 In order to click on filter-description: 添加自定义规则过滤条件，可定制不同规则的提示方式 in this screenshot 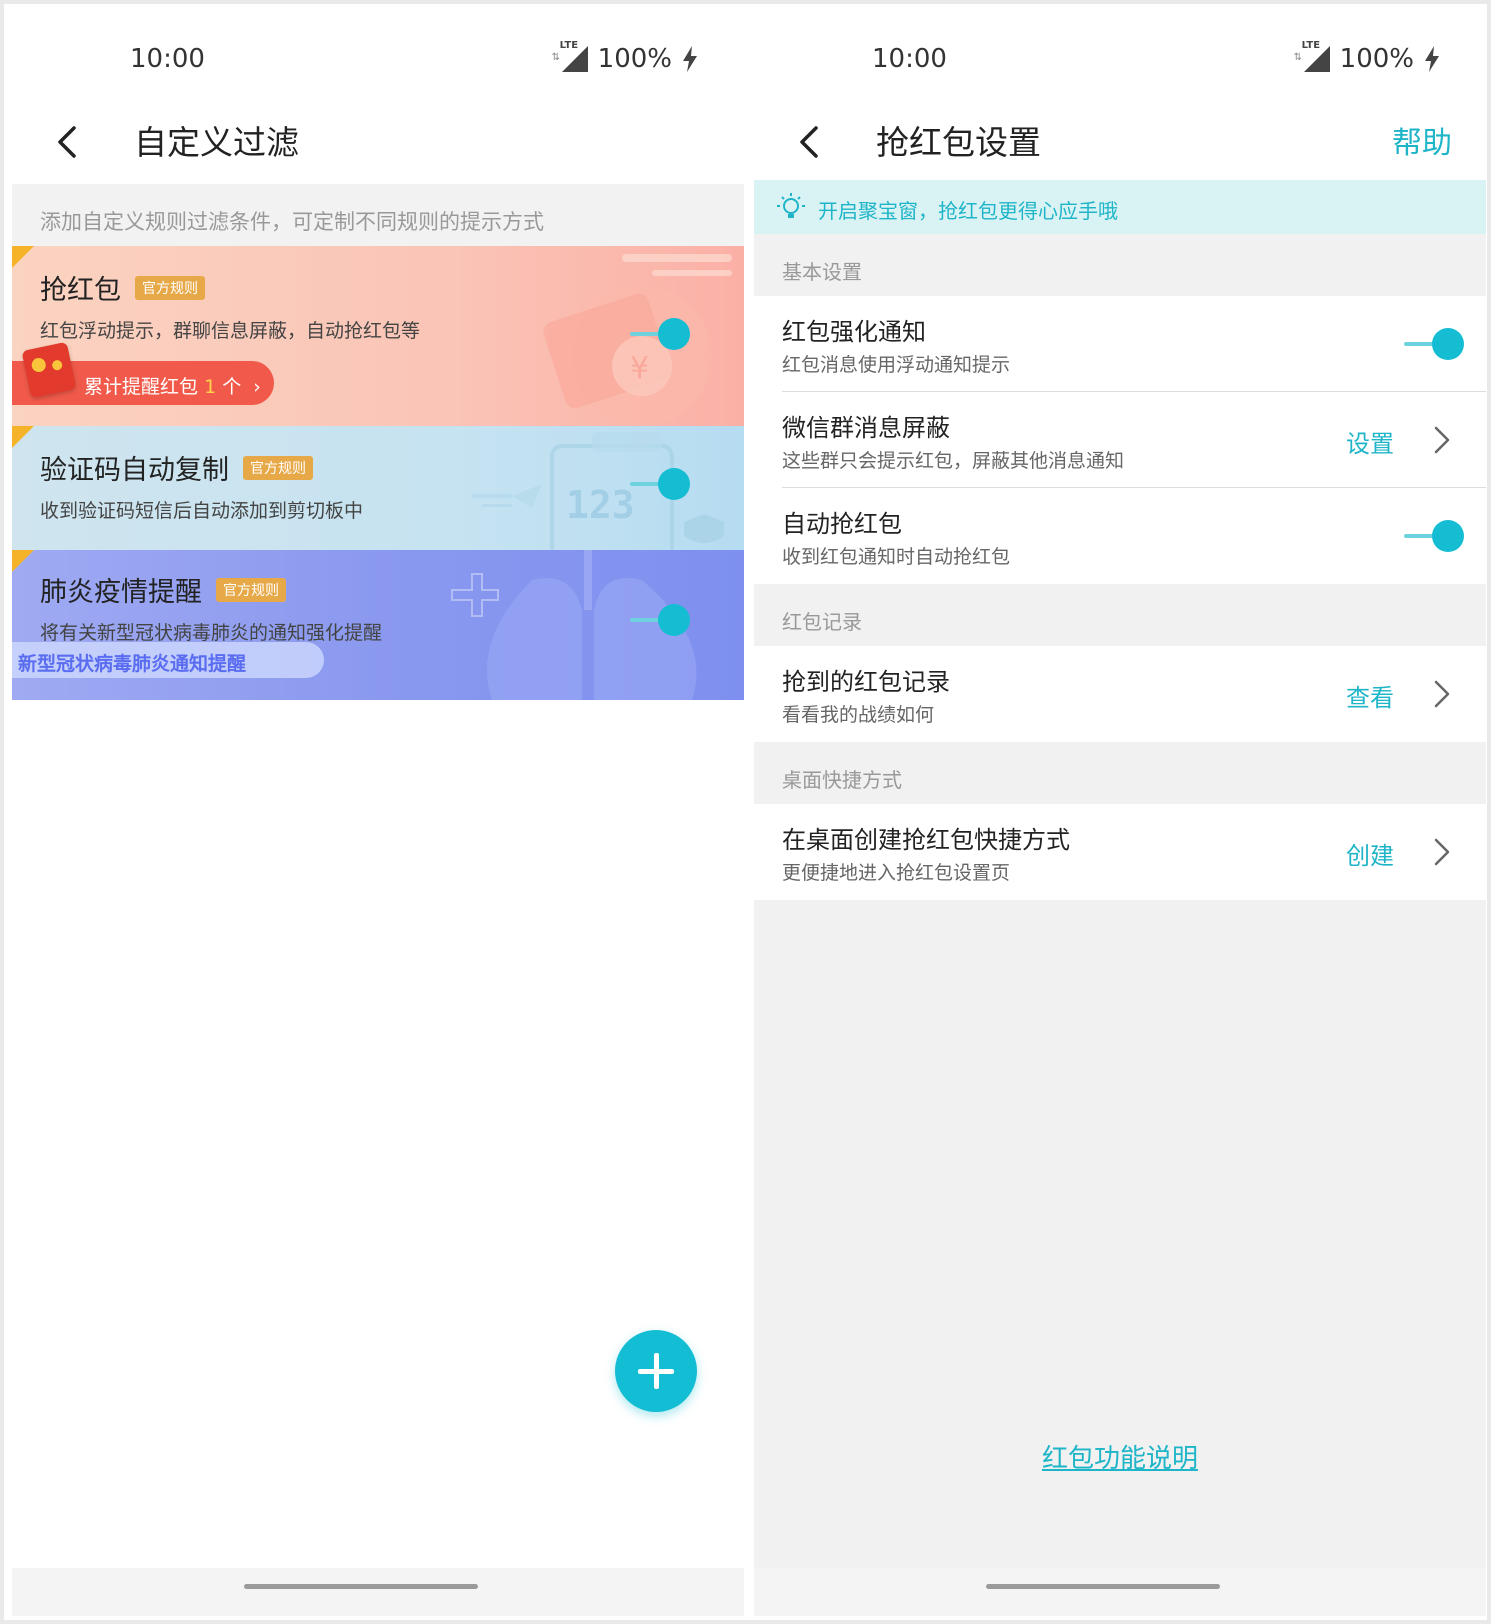, I will do `click(378, 215)`.